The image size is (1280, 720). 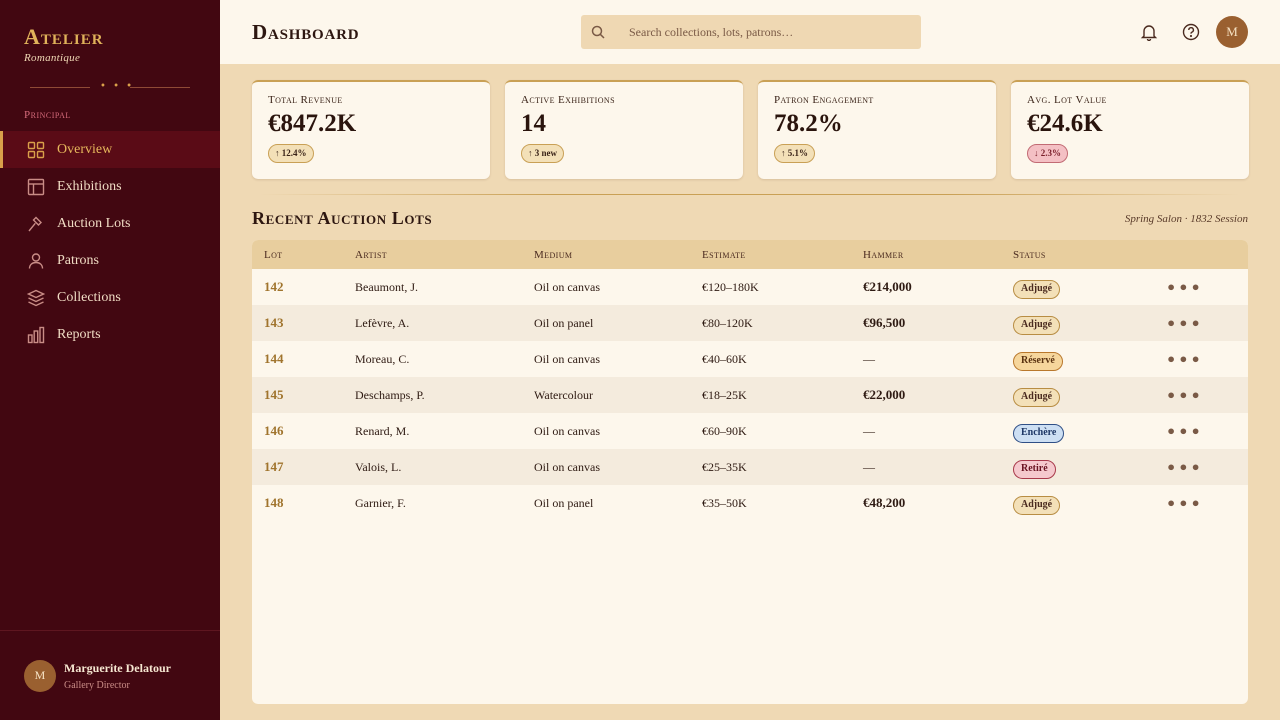 What do you see at coordinates (110, 149) in the screenshot?
I see `sidebar-item-overview: Overview` at bounding box center [110, 149].